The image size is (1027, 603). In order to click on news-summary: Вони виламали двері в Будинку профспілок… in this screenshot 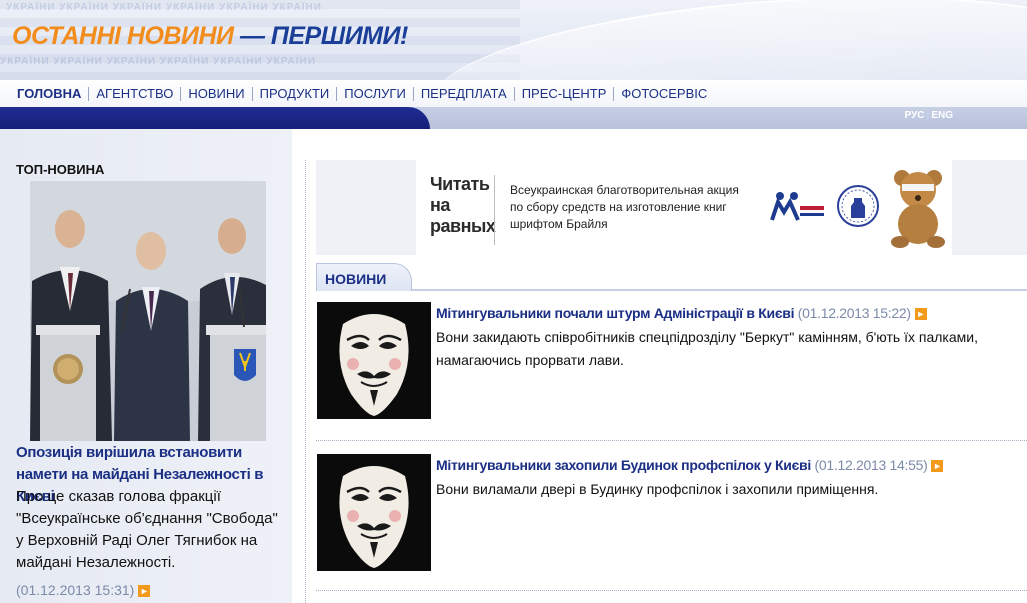, I will do `click(657, 489)`.